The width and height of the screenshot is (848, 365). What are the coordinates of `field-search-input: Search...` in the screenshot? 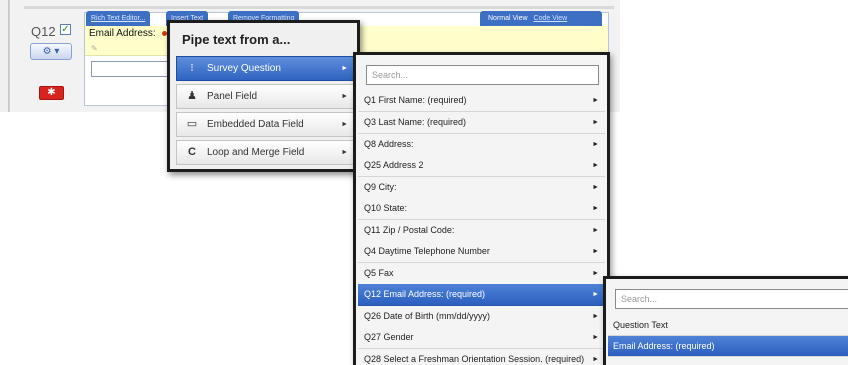 It's located at (731, 299).